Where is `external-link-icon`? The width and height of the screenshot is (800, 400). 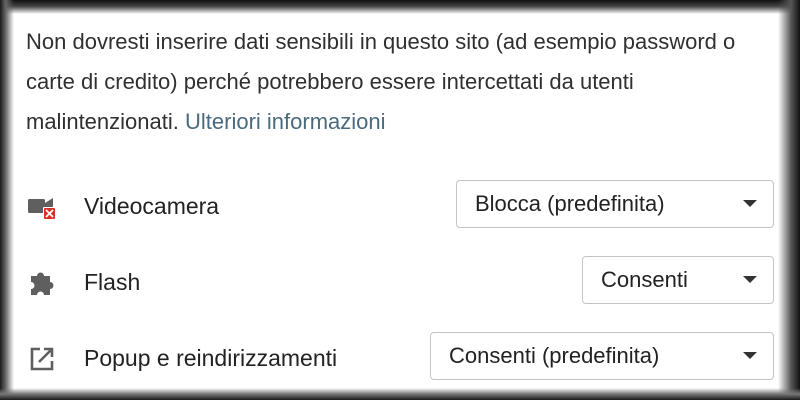
external-link-icon is located at coordinates (43, 359).